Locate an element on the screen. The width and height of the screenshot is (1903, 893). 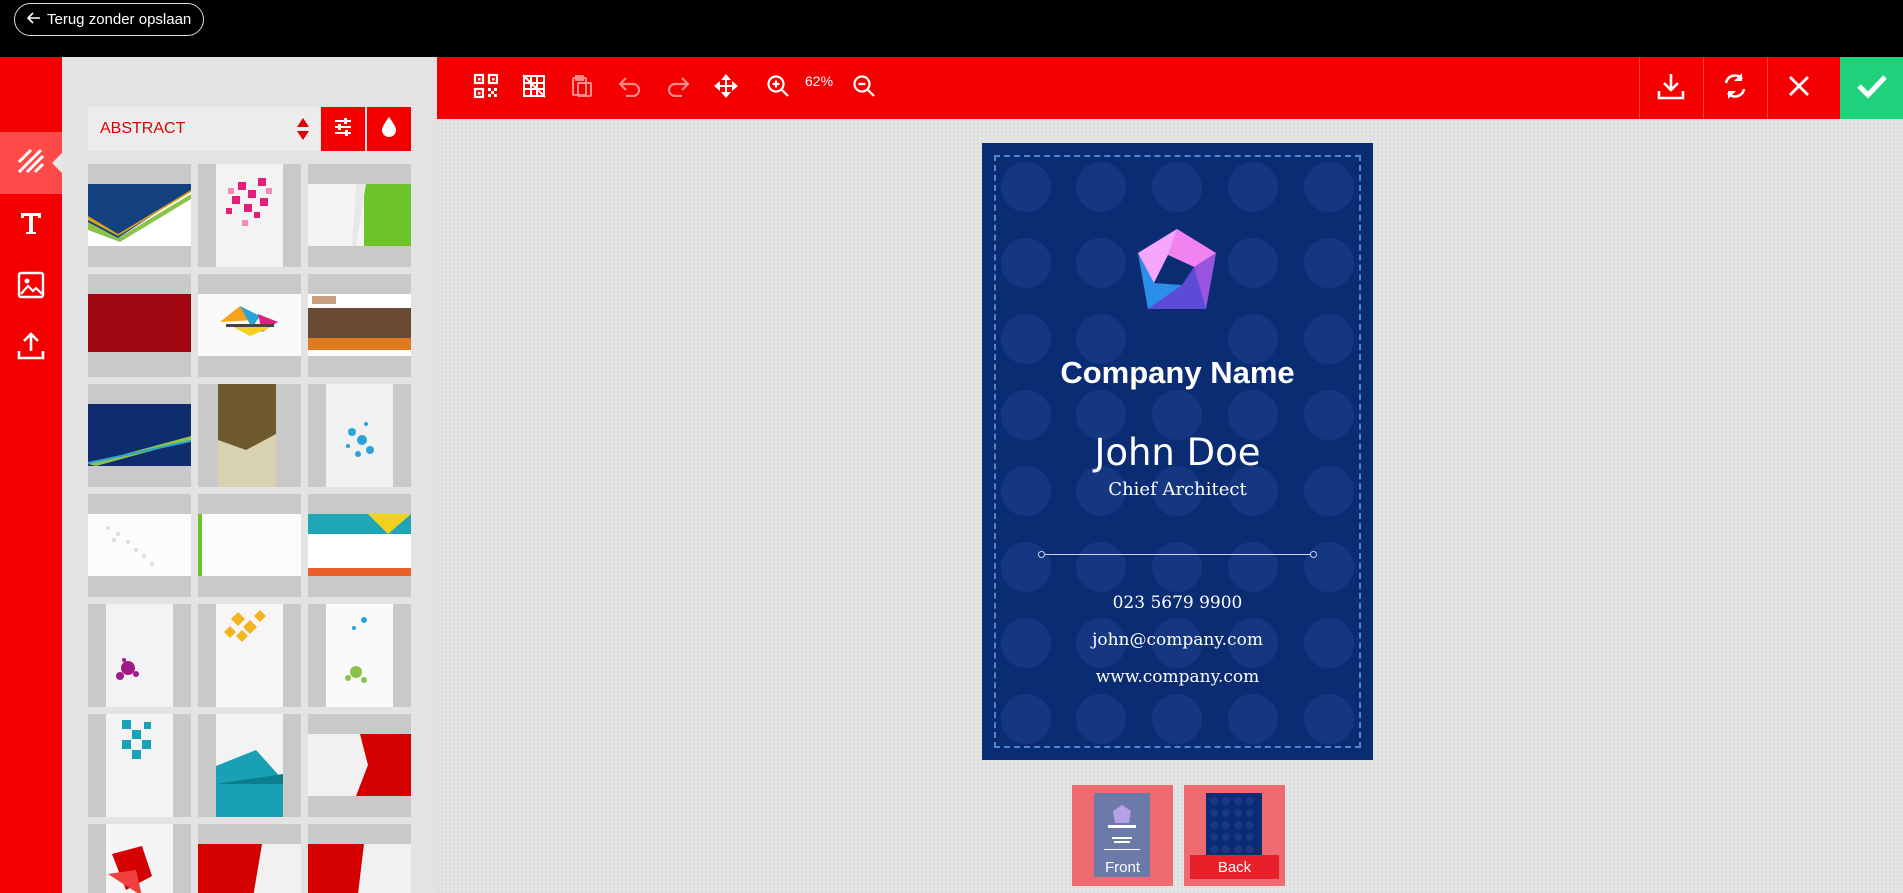
sort-arrows-icon is located at coordinates (303, 129).